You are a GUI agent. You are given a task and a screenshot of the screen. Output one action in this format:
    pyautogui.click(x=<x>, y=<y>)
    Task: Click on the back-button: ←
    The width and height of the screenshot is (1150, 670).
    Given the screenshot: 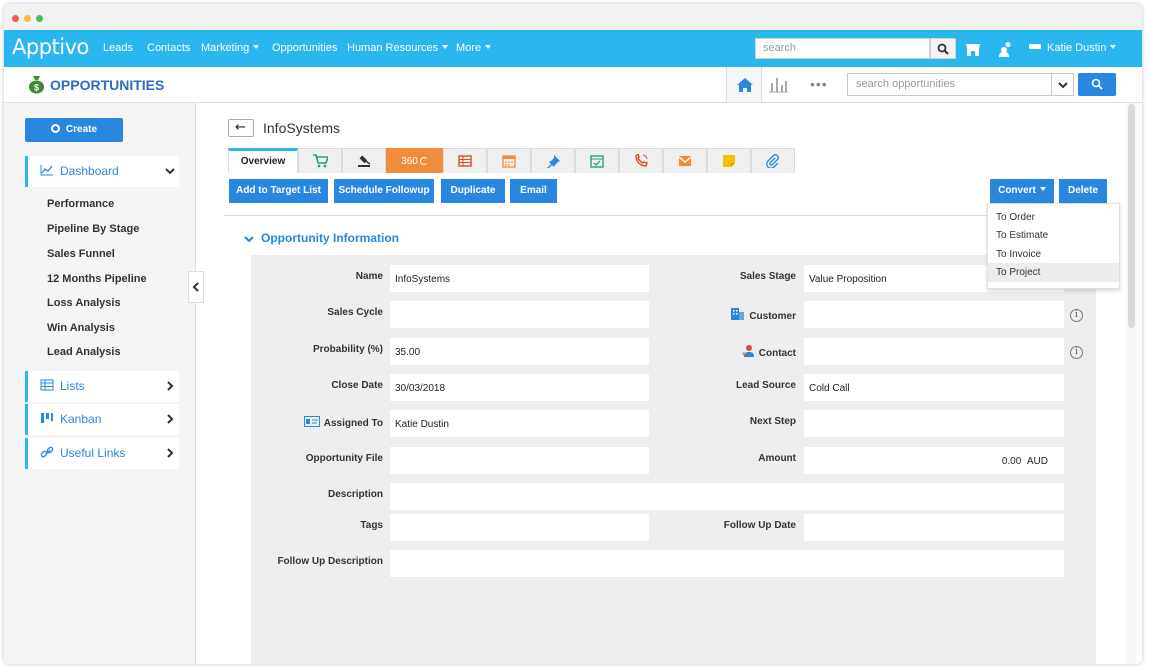 What is the action you would take?
    pyautogui.click(x=241, y=128)
    